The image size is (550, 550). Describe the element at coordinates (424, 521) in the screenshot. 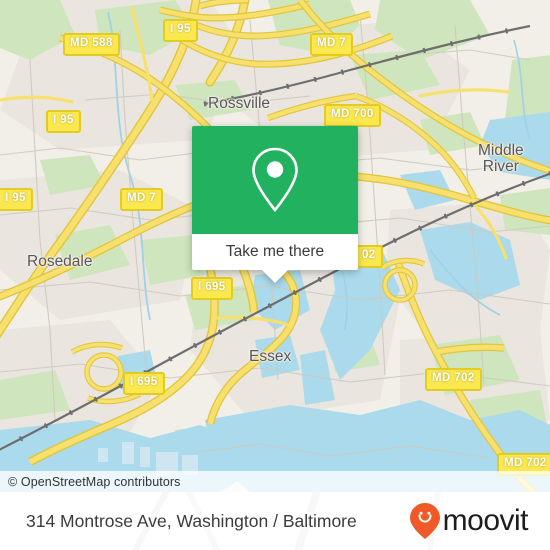

I see `moovit-pin-icon` at that location.